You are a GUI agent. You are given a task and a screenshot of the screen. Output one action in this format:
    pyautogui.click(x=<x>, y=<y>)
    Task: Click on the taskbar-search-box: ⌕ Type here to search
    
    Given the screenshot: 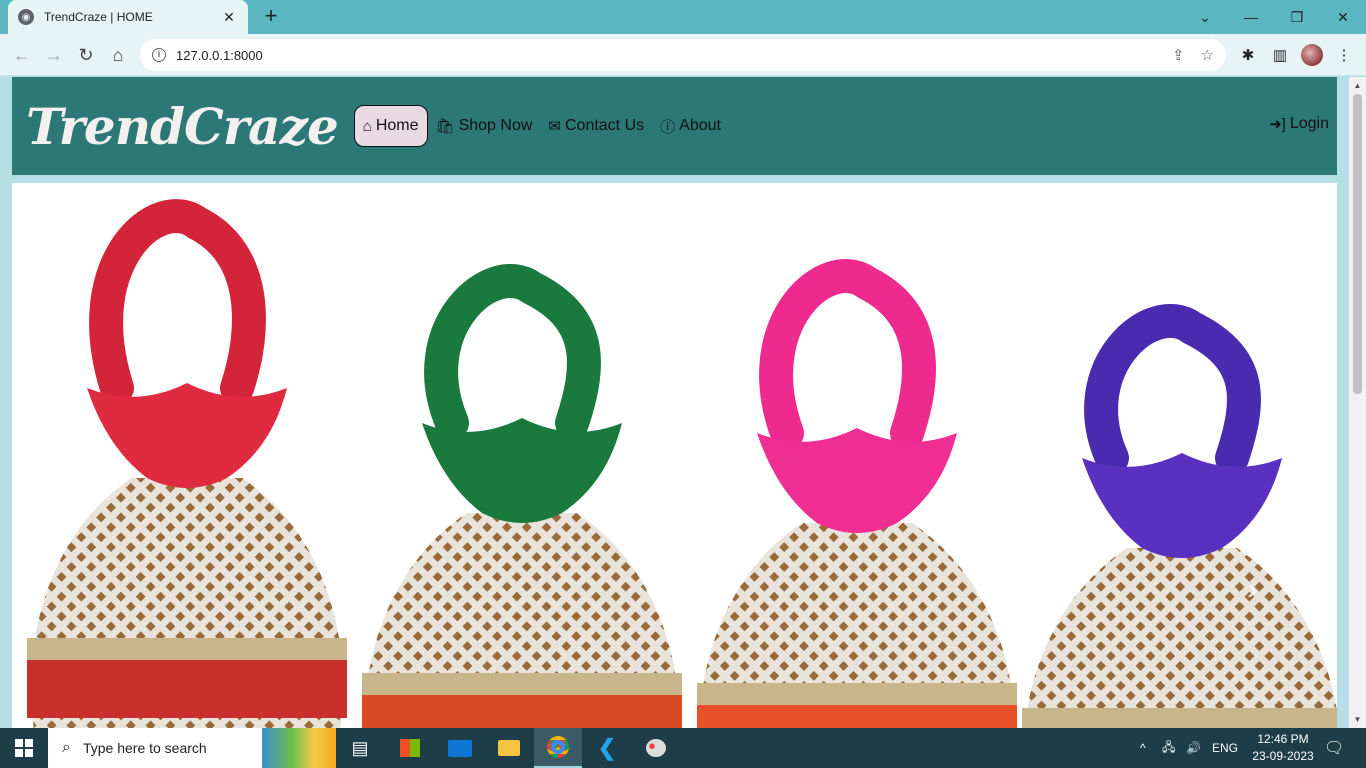 What is the action you would take?
    pyautogui.click(x=192, y=748)
    